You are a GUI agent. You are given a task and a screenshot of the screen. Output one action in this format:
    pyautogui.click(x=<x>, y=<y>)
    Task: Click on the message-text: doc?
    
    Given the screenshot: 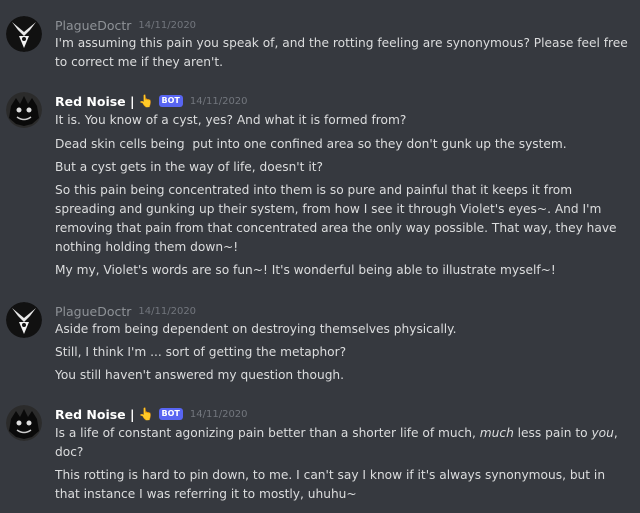 What is the action you would take?
    pyautogui.click(x=69, y=452)
    